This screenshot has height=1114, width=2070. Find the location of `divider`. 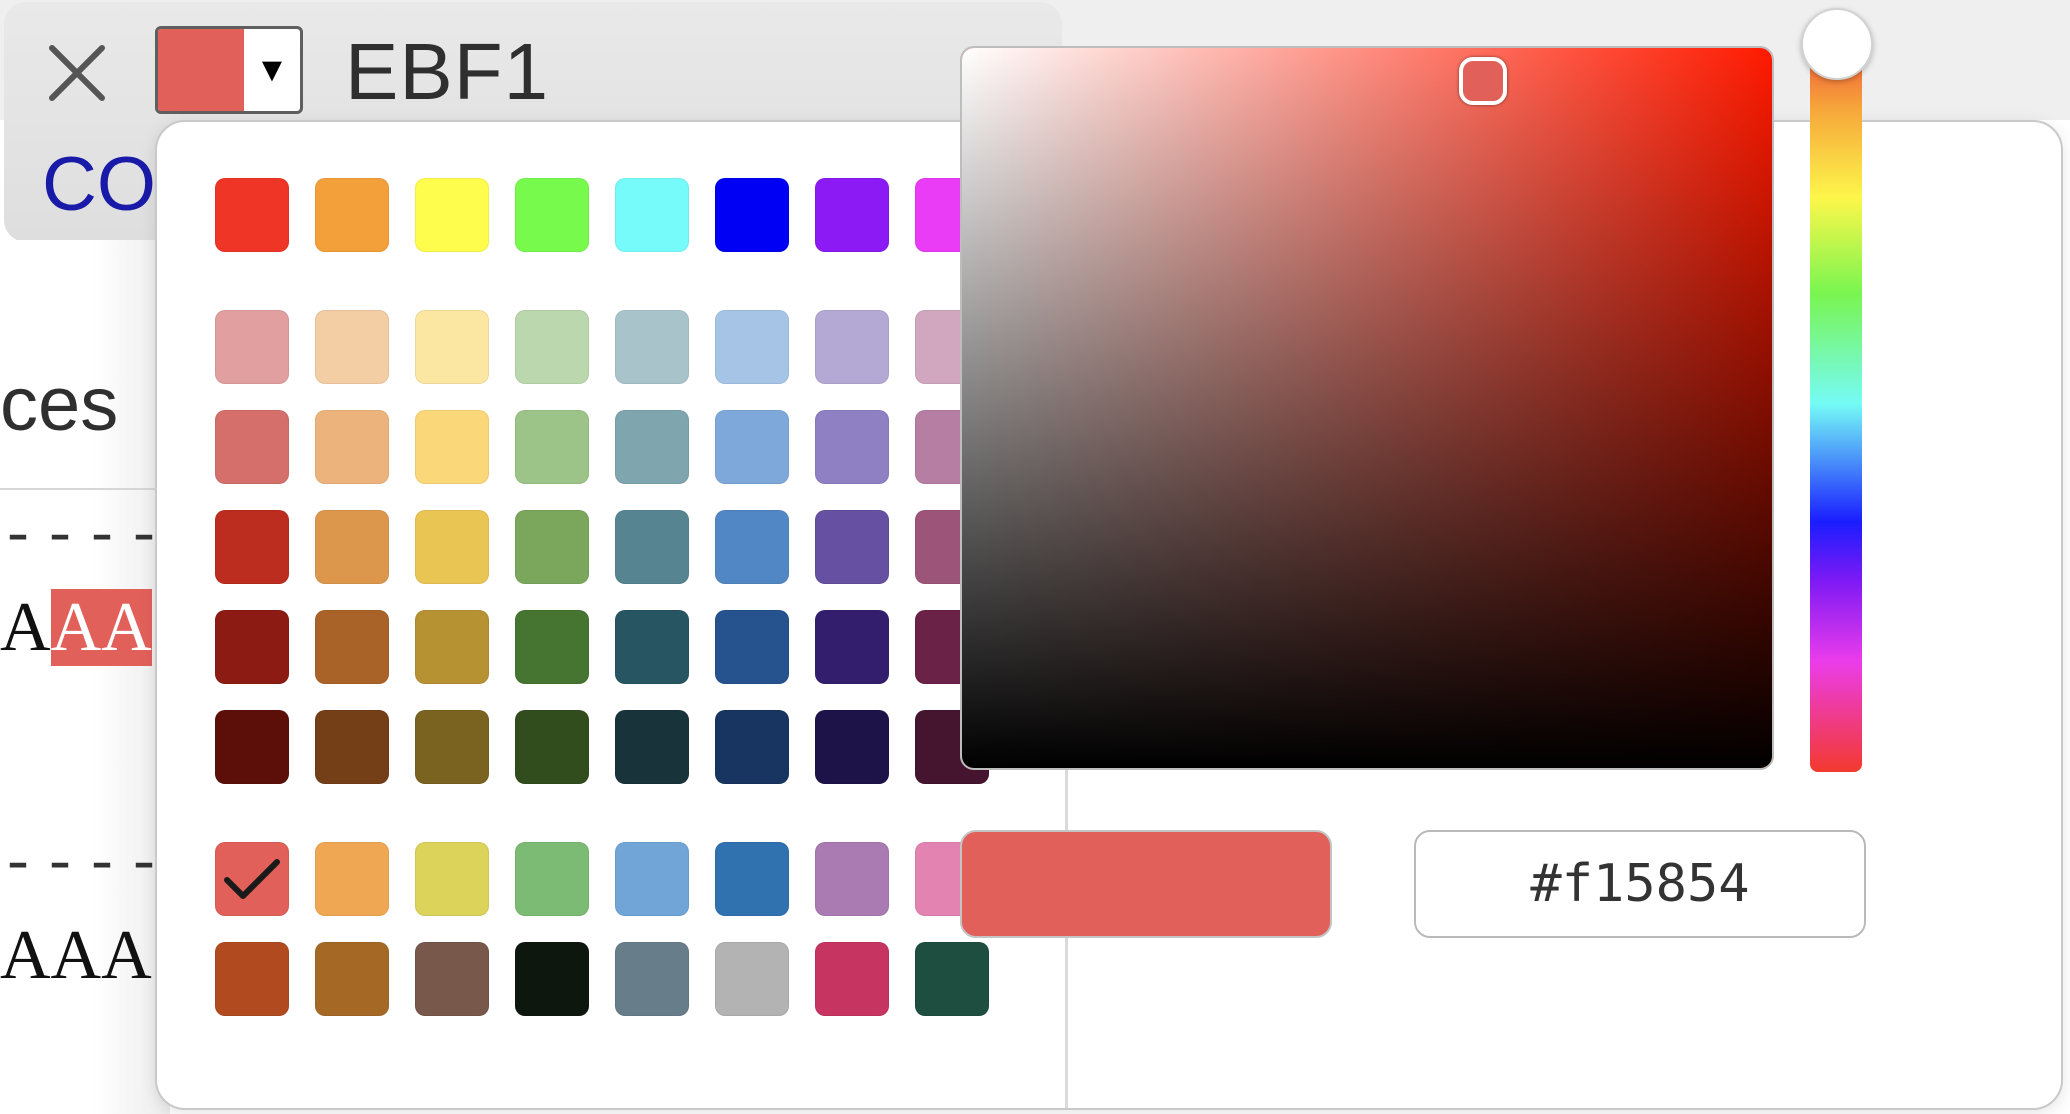

divider is located at coordinates (85, 489).